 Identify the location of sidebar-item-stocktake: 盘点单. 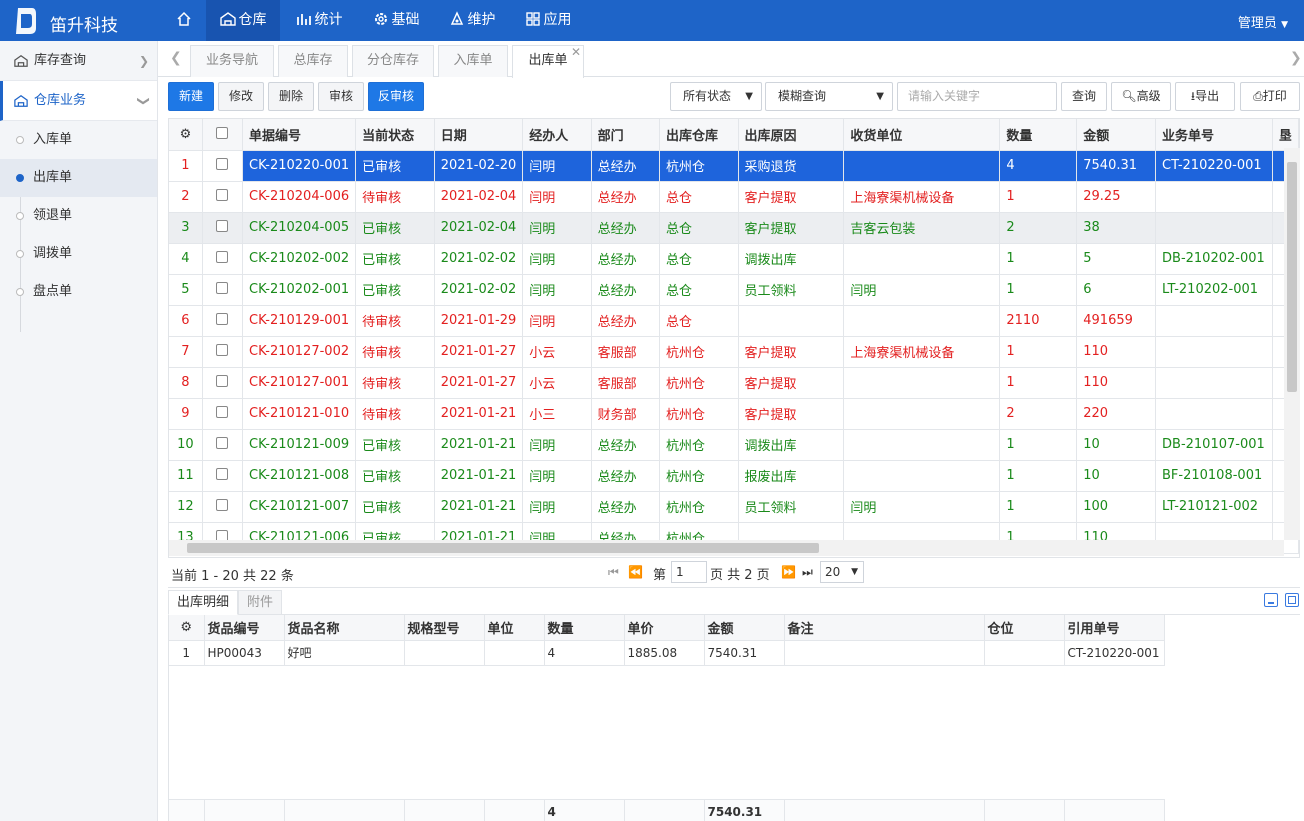
(78, 292).